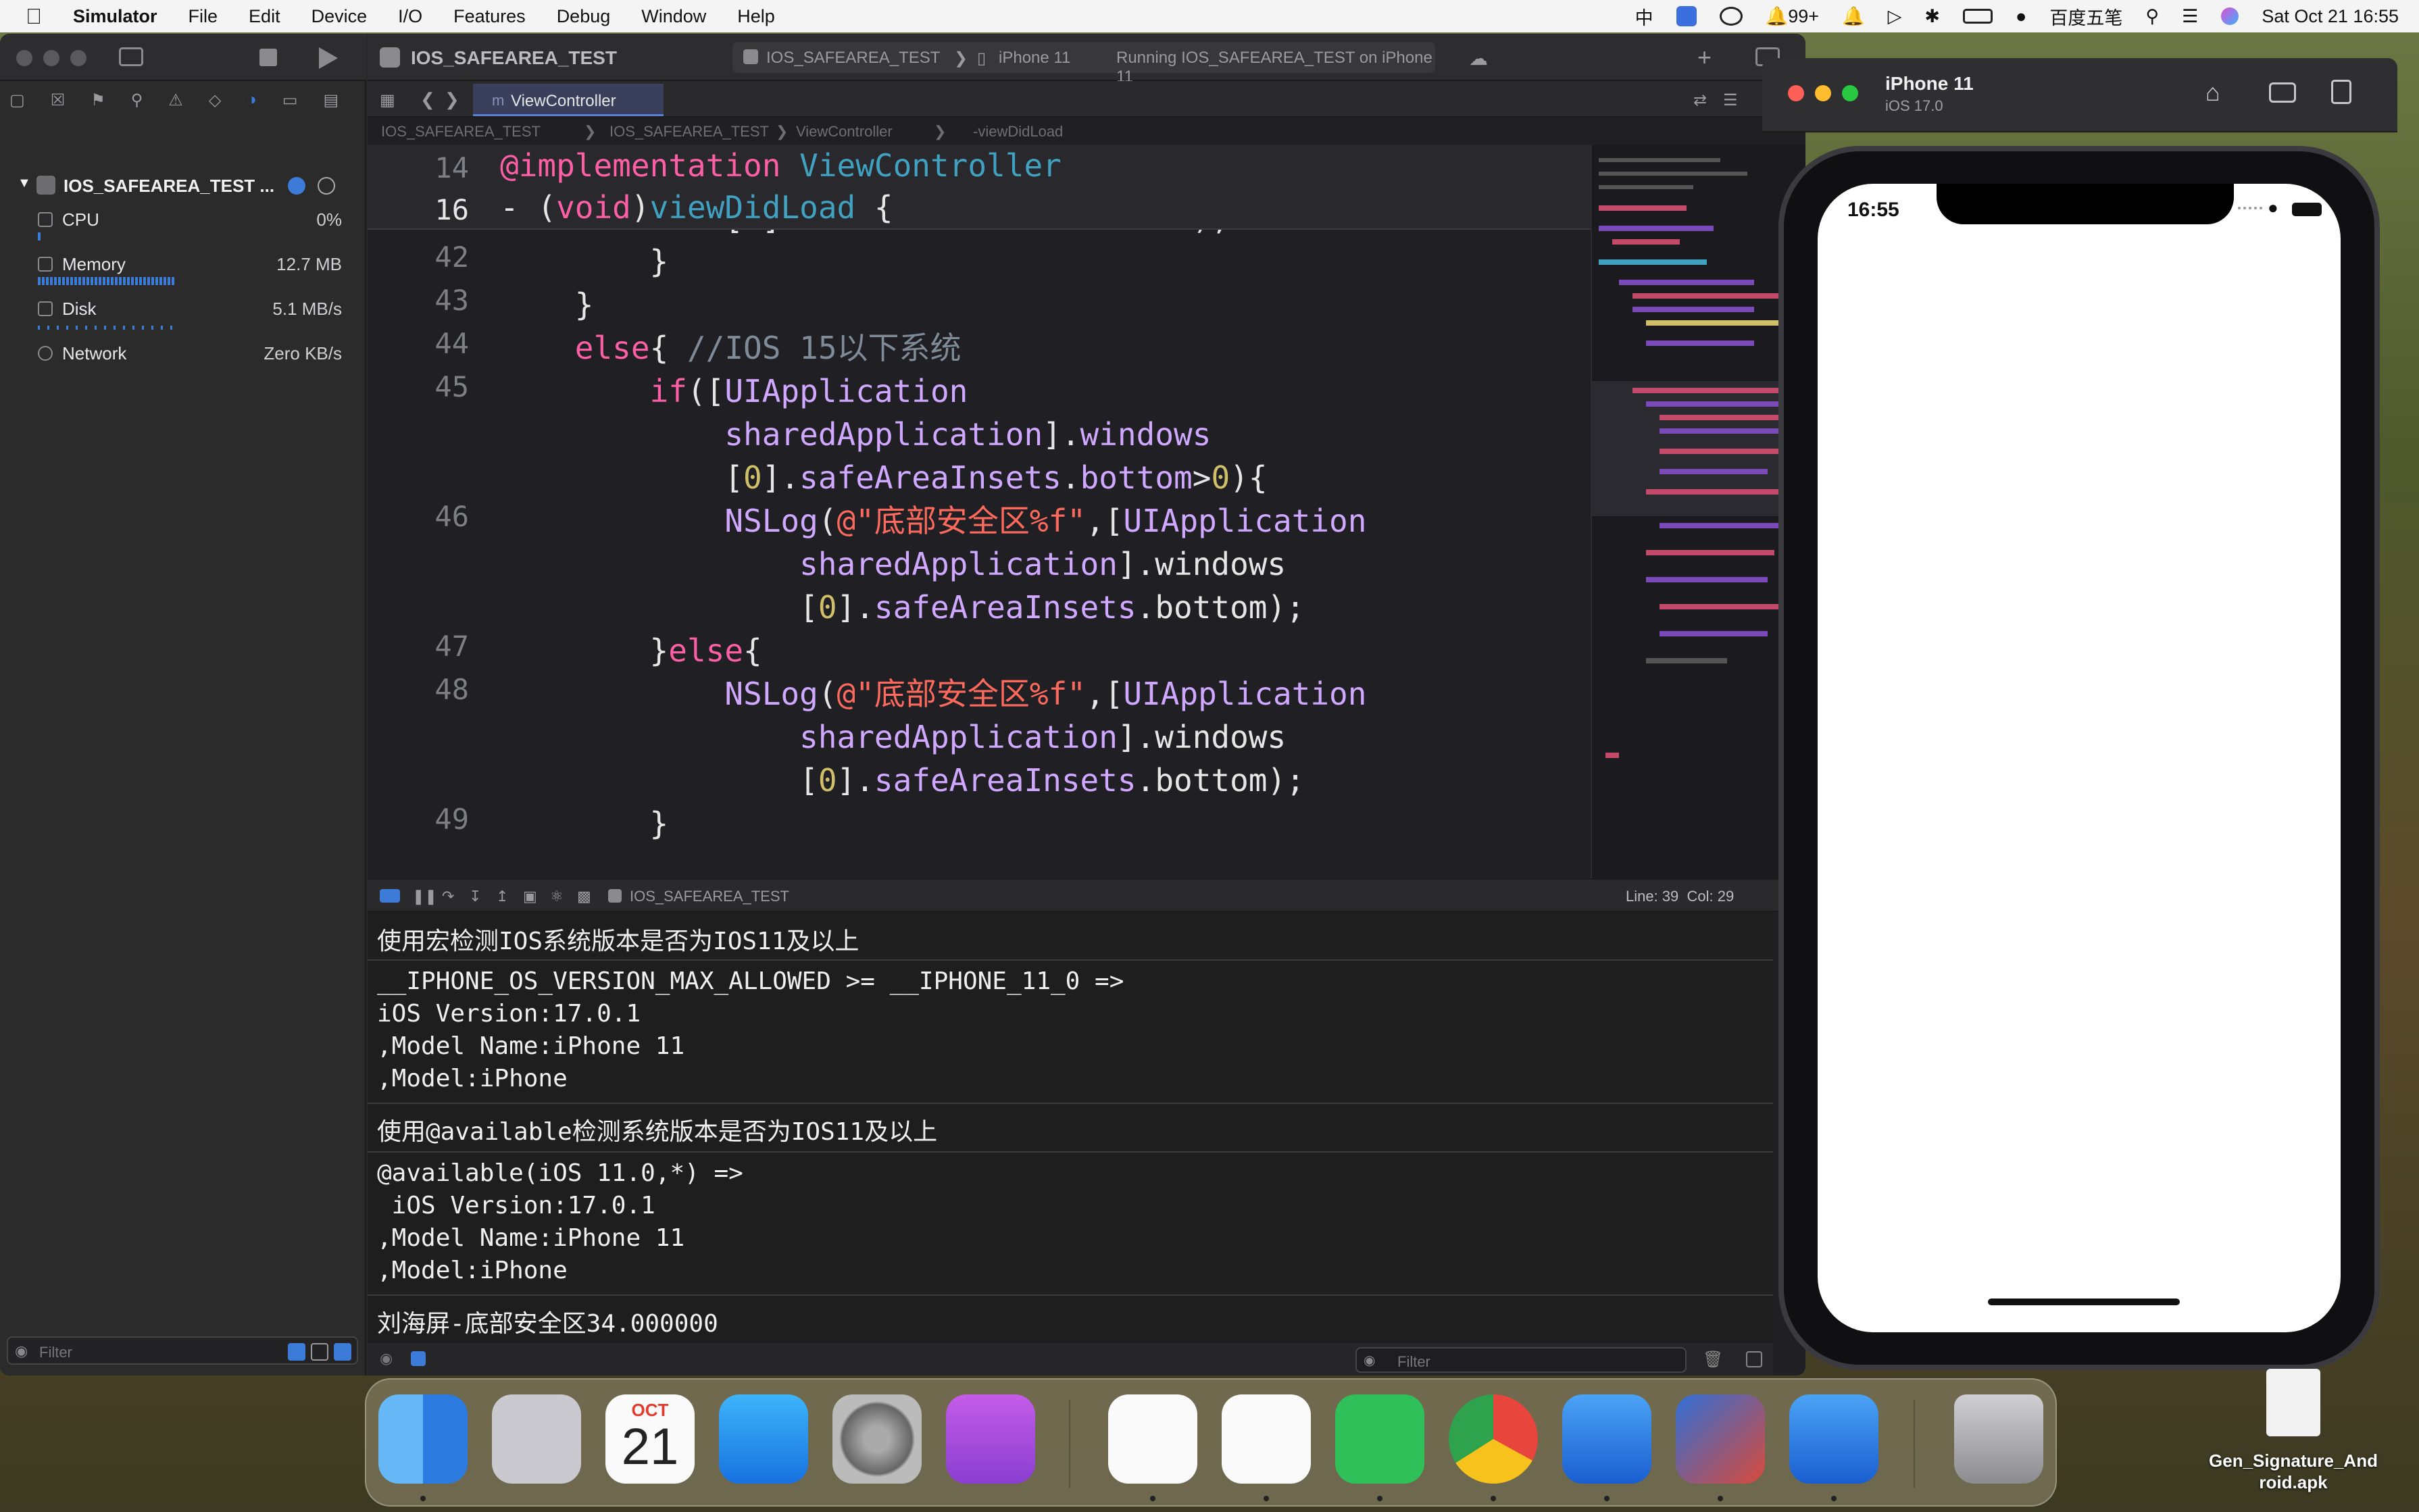 This screenshot has height=1512, width=2419. I want to click on folder-icon: ▢, so click(17, 100).